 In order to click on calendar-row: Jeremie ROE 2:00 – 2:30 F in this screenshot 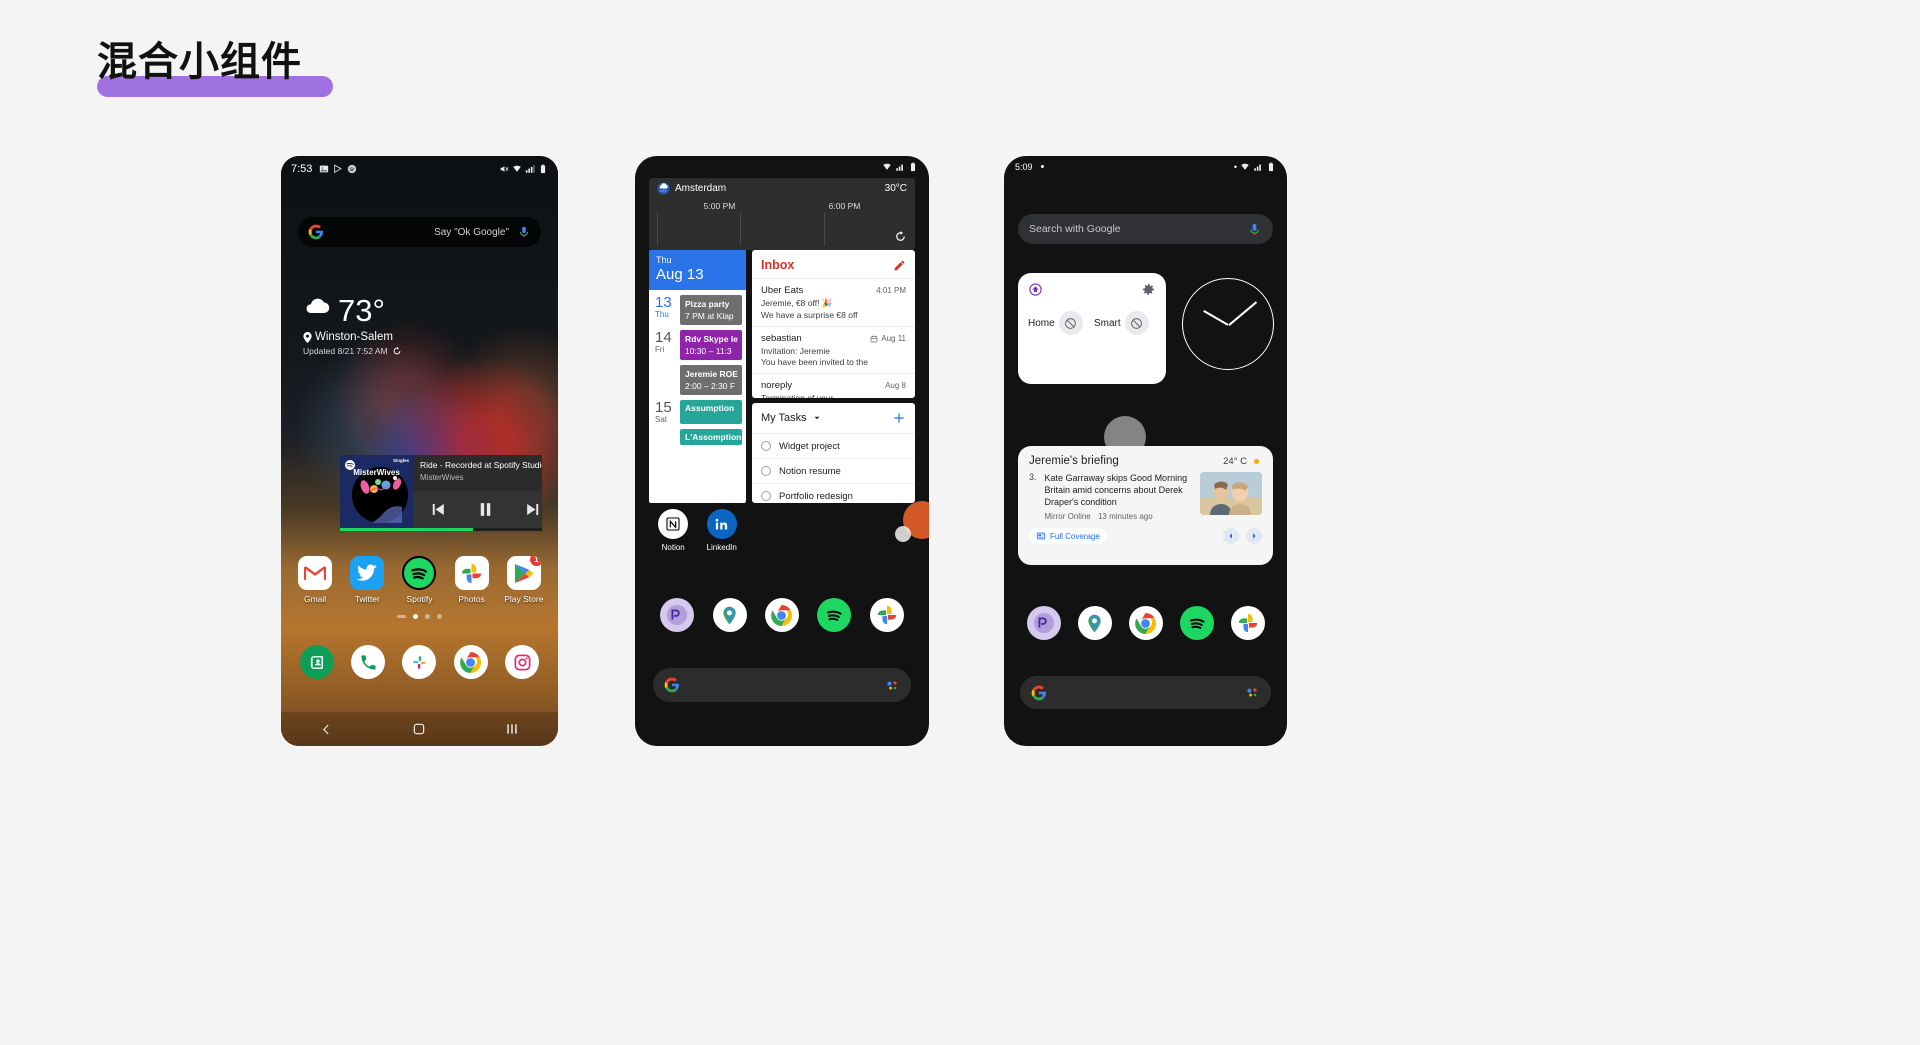, I will do `click(697, 377)`.